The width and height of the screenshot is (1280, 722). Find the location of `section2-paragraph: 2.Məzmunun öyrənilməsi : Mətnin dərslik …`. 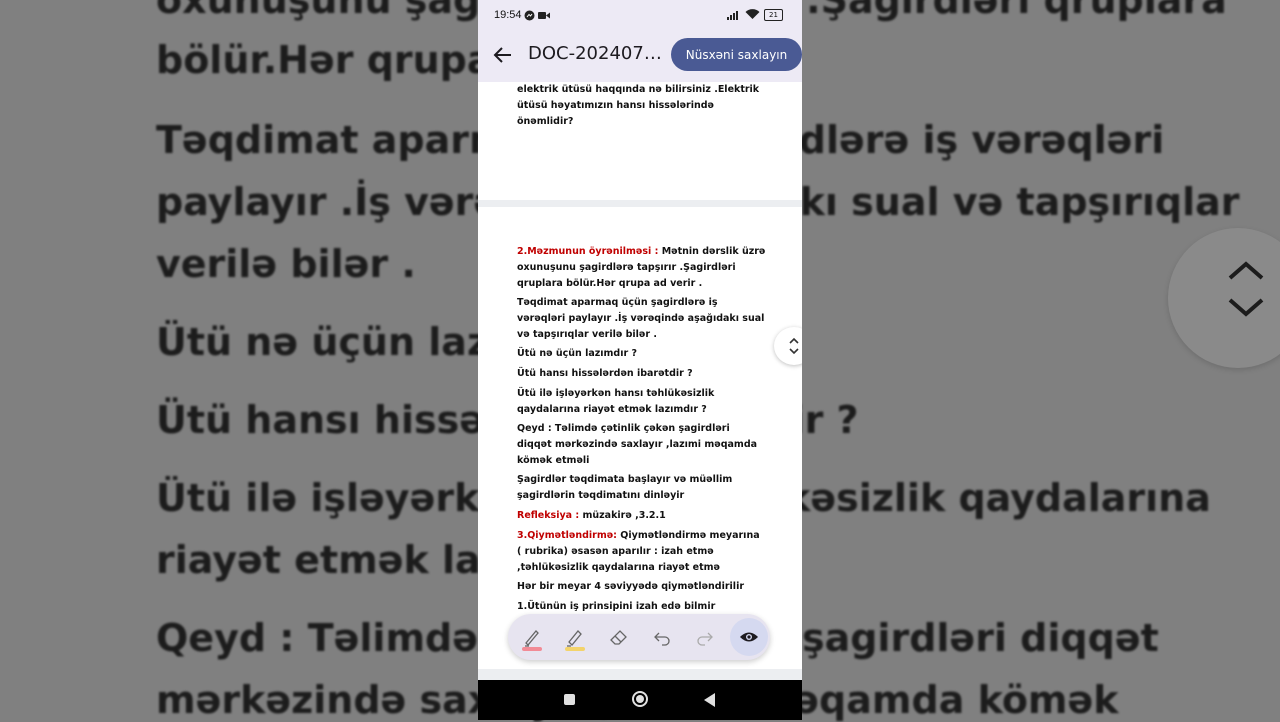

section2-paragraph: 2.Məzmunun öyrənilməsi : Mətnin dərslik … is located at coordinates (642, 267).